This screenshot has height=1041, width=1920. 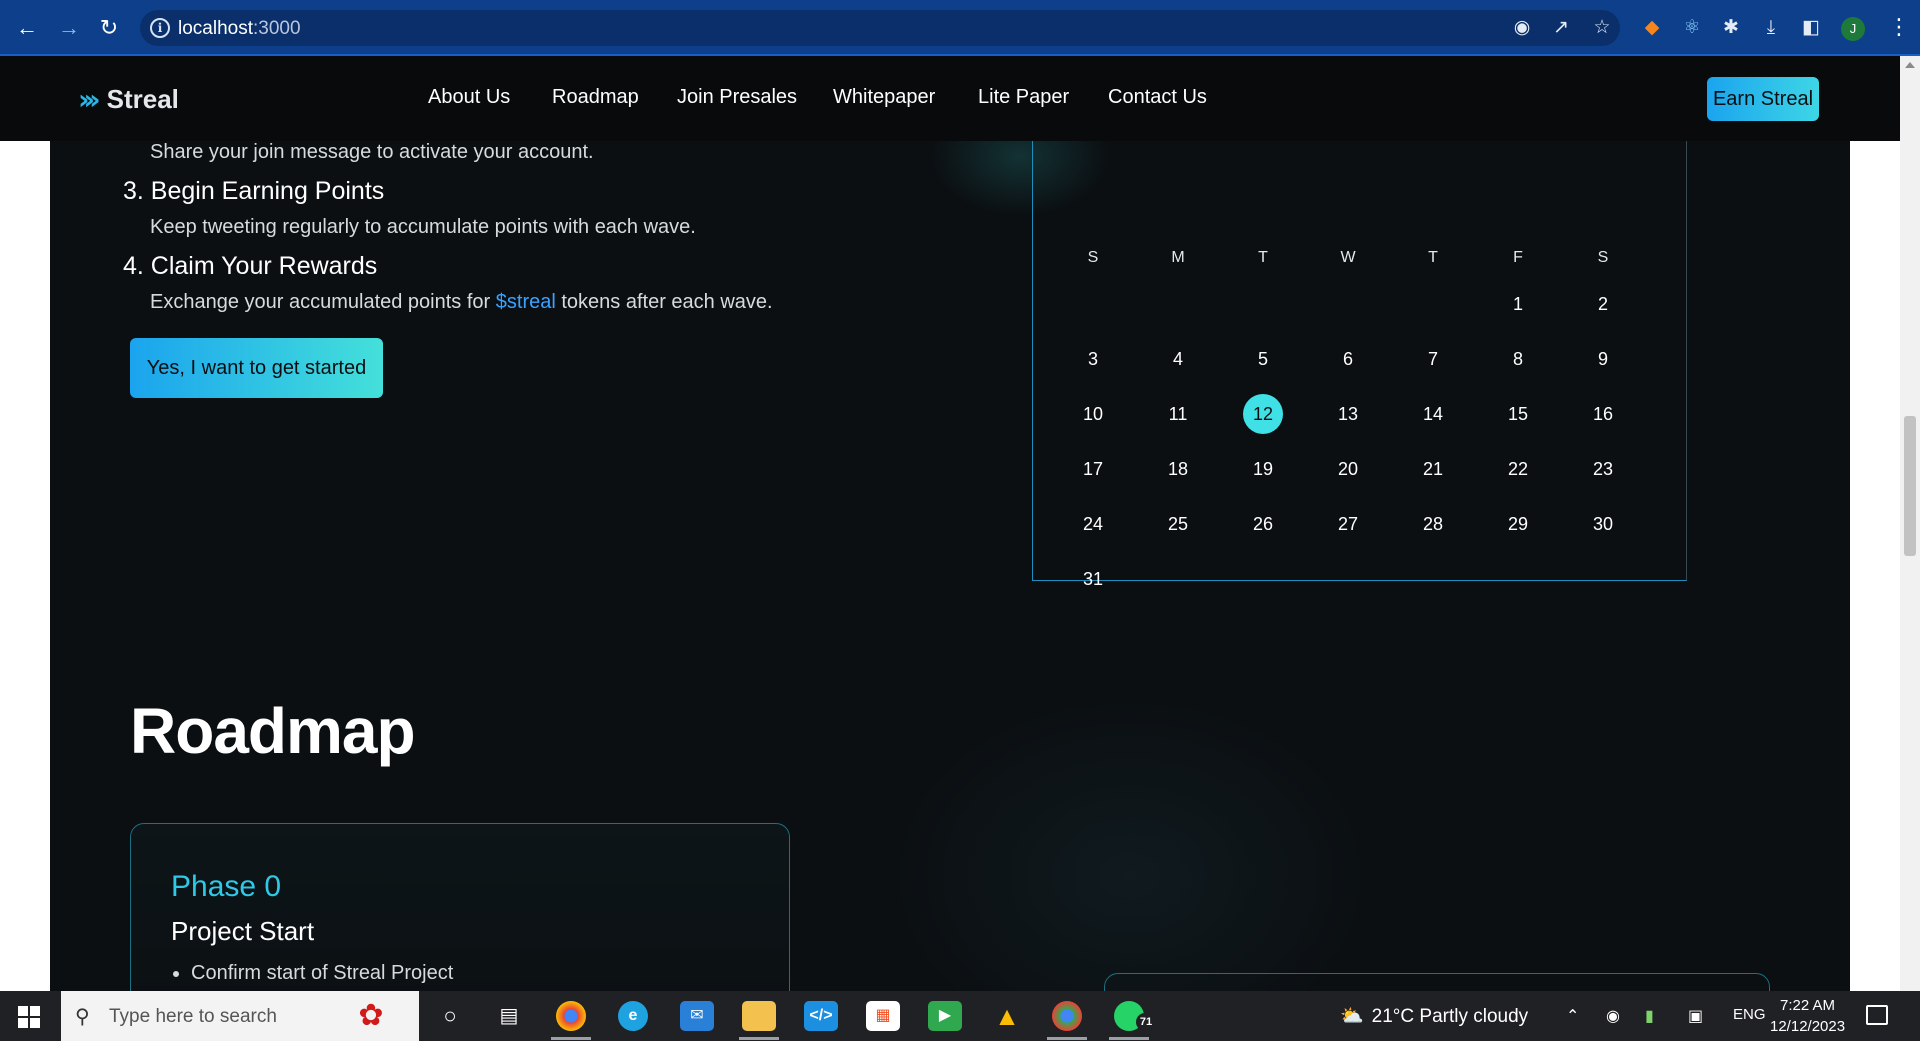 What do you see at coordinates (1899, 27) in the screenshot?
I see `browser-menu-icon: ⋮` at bounding box center [1899, 27].